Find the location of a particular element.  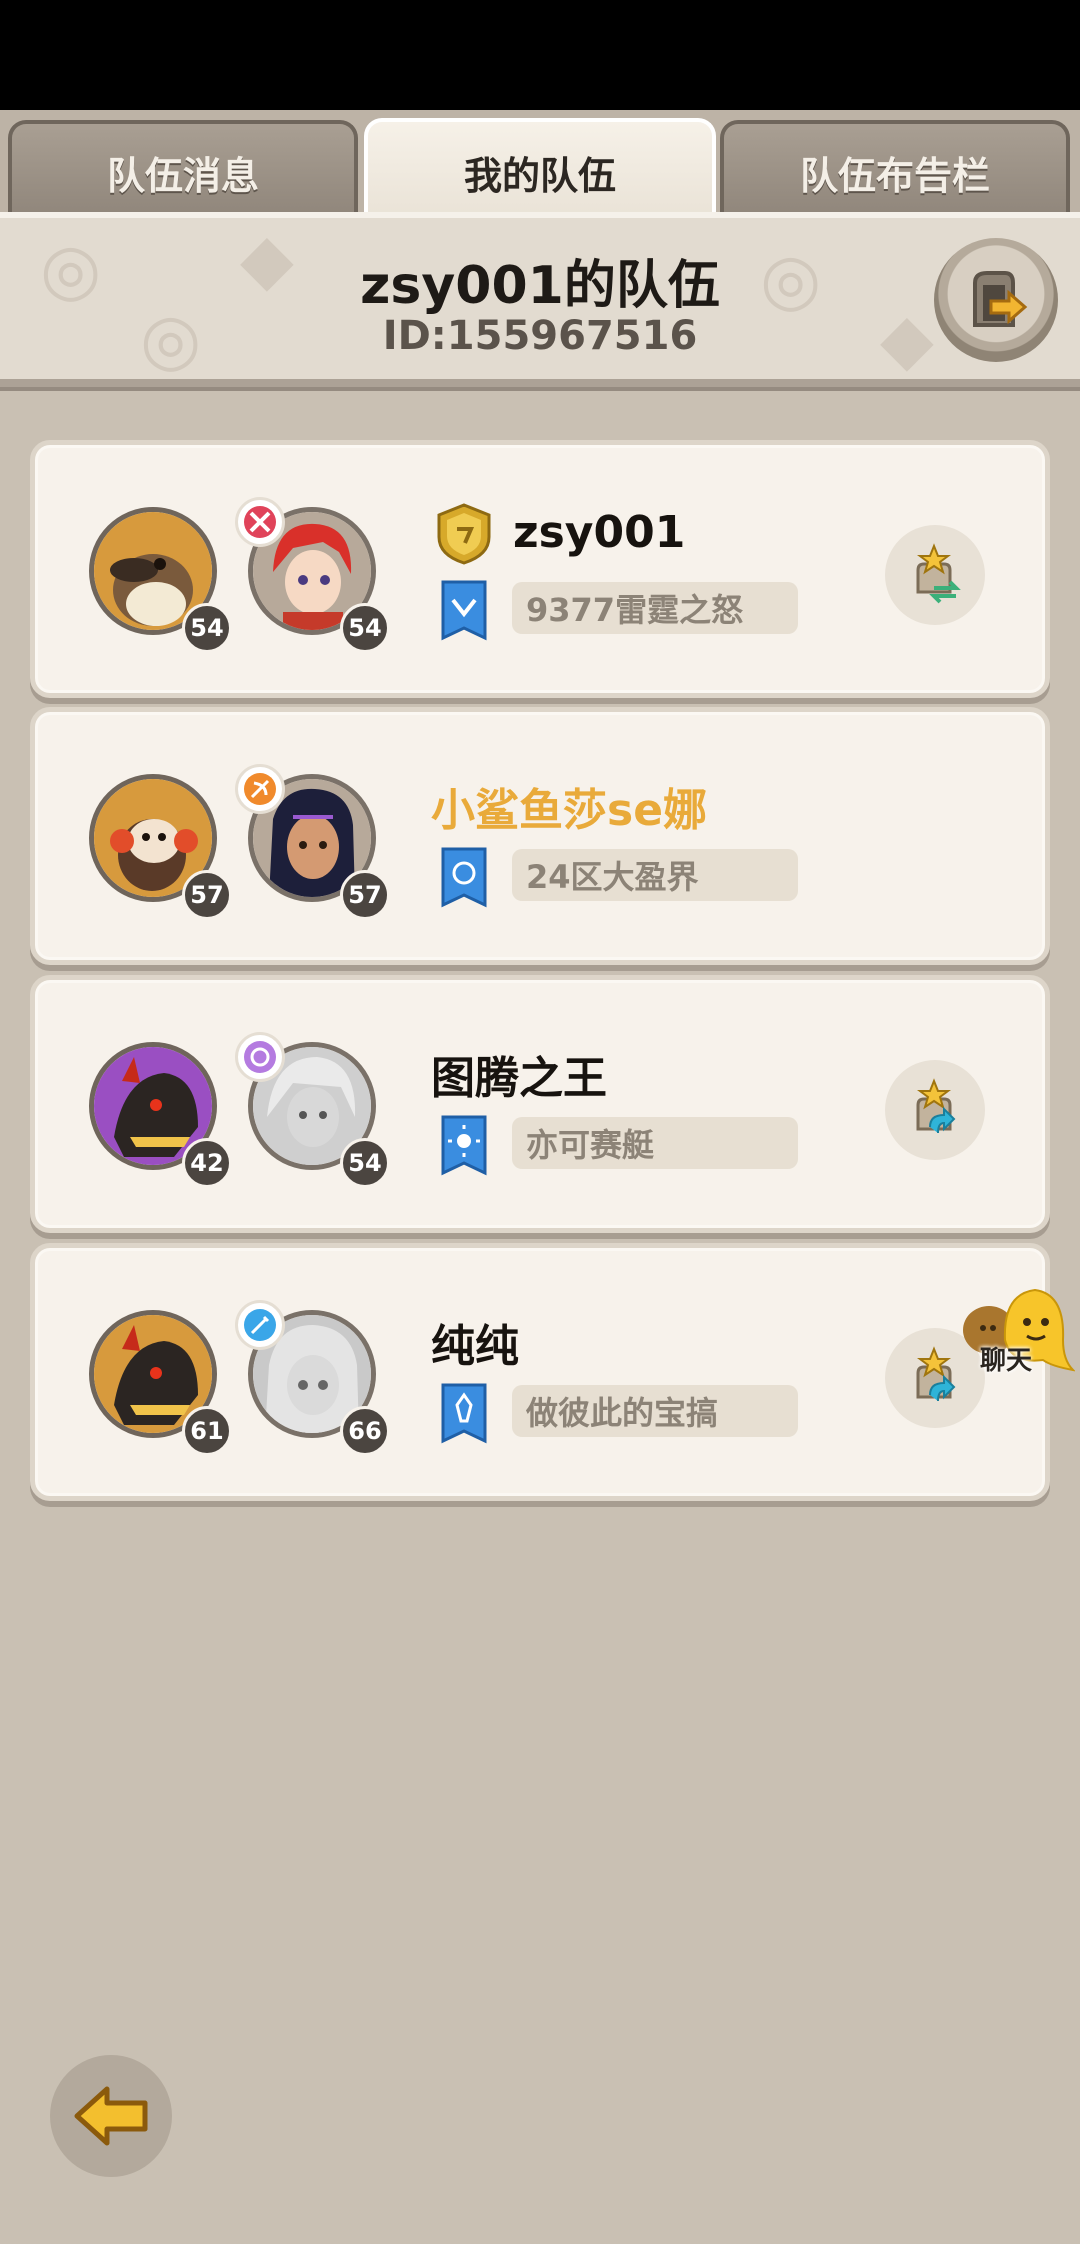

chat-label: 聊天 is located at coordinates (1006, 1361).